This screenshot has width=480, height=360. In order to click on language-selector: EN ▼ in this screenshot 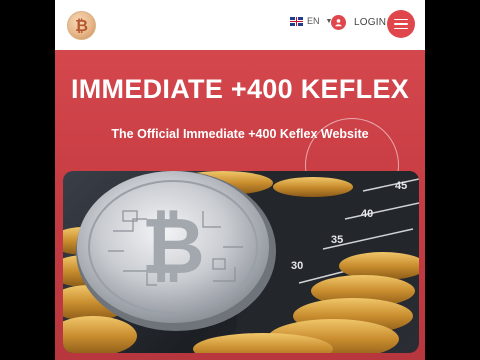, I will do `click(311, 21)`.